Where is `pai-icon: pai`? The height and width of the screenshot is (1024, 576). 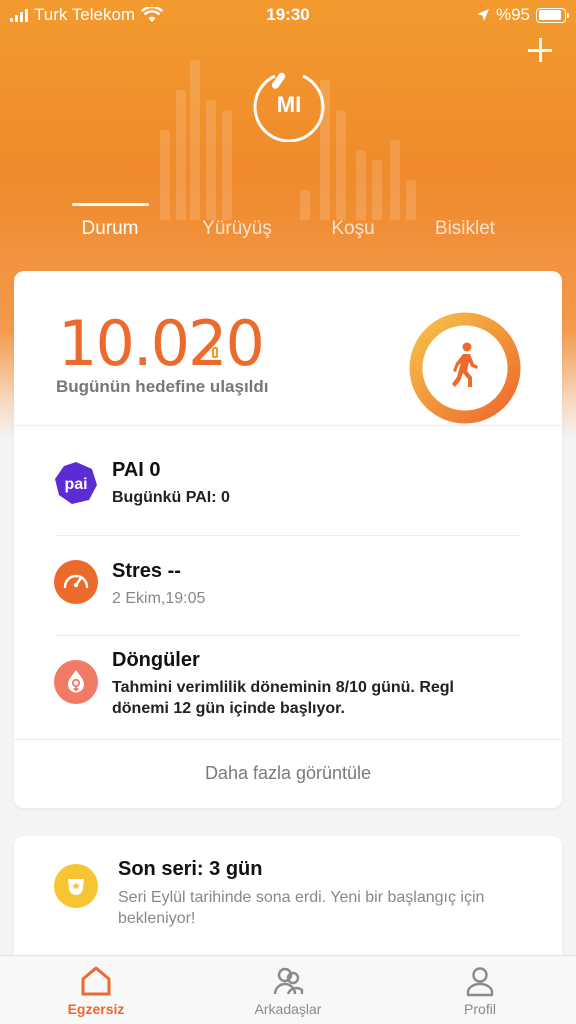 pai-icon: pai is located at coordinates (76, 483).